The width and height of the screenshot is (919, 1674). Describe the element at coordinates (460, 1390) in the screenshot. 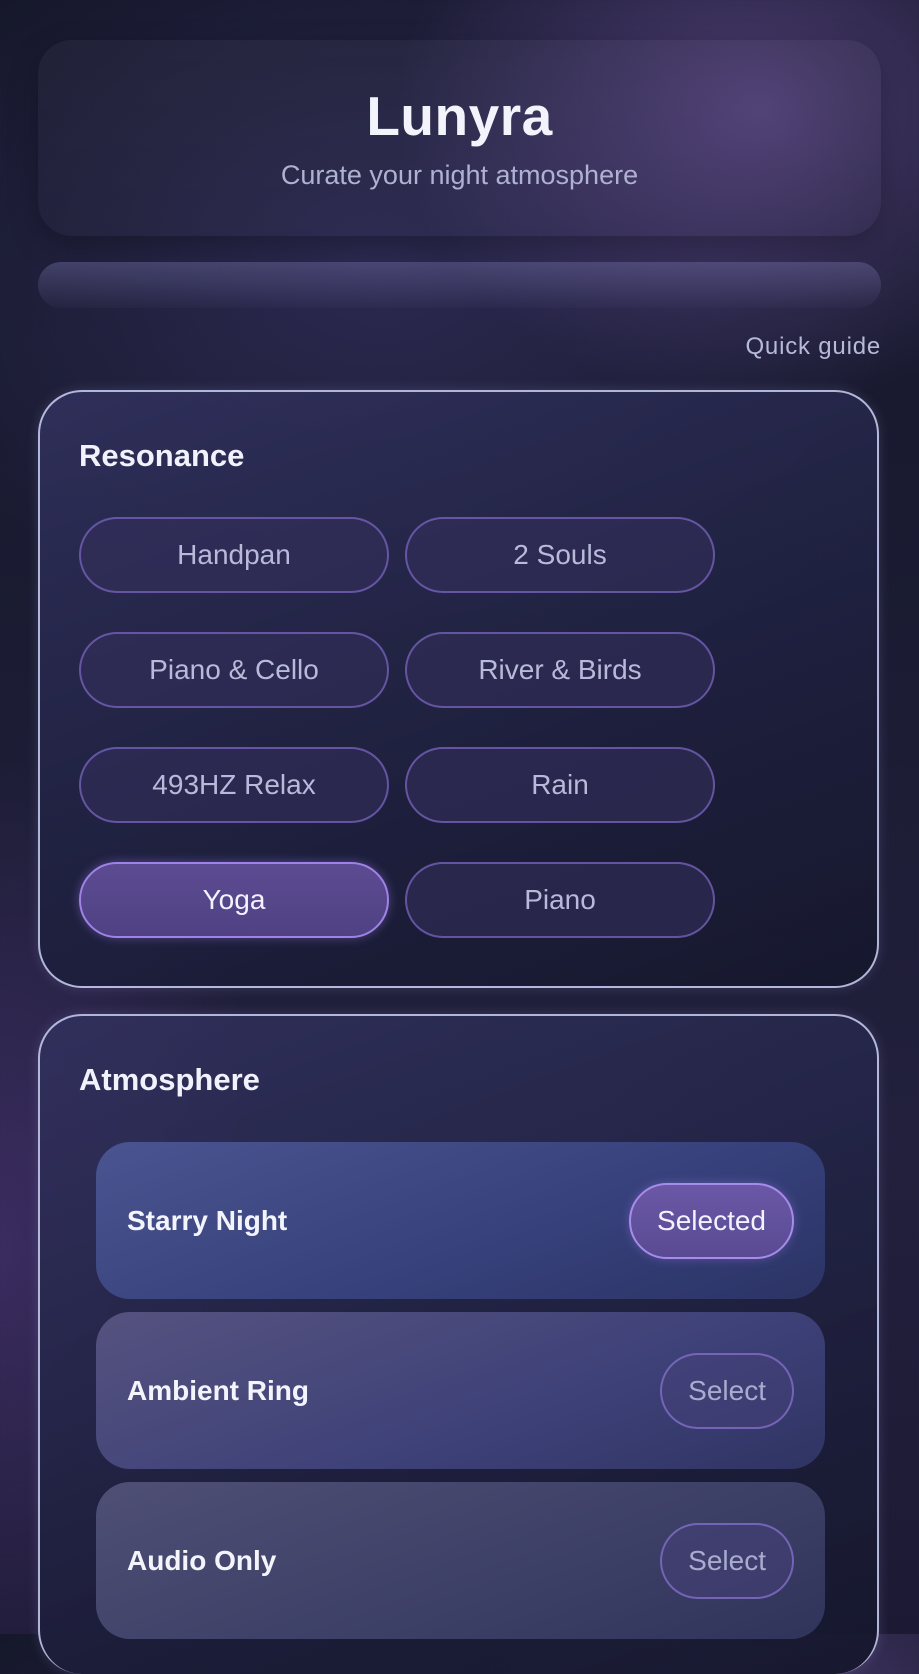

I see `atmosphere-item-ambient-ring: Ambient Ring Select` at that location.